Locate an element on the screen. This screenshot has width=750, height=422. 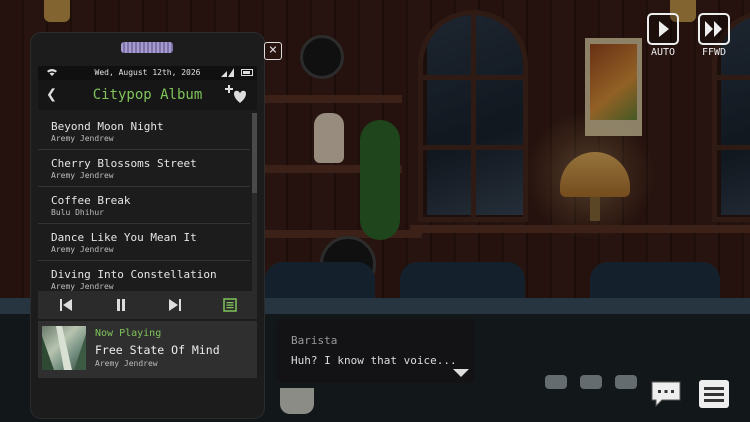
list-item: Diving Into Constellation Aremy Jendrew is located at coordinates (144, 276).